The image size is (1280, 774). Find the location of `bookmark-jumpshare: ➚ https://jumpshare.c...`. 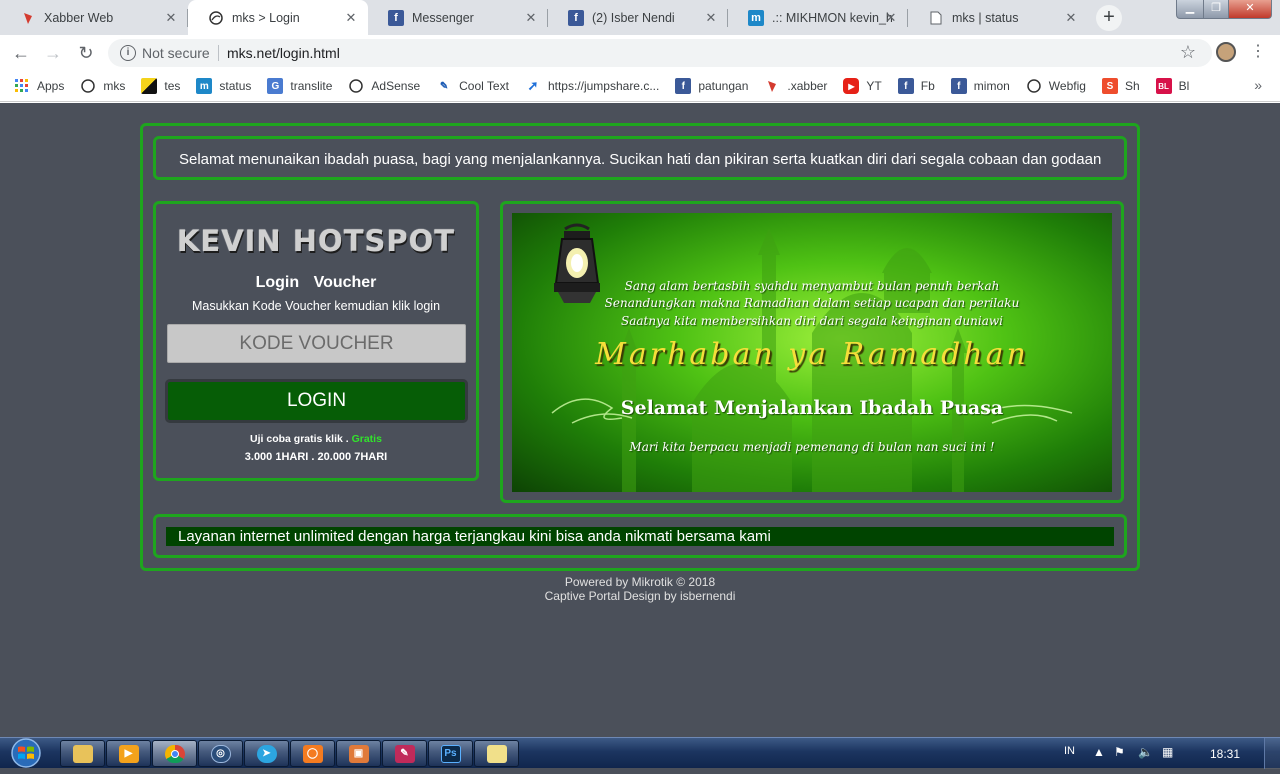

bookmark-jumpshare: ➚ https://jumpshare.c... is located at coordinates (592, 86).